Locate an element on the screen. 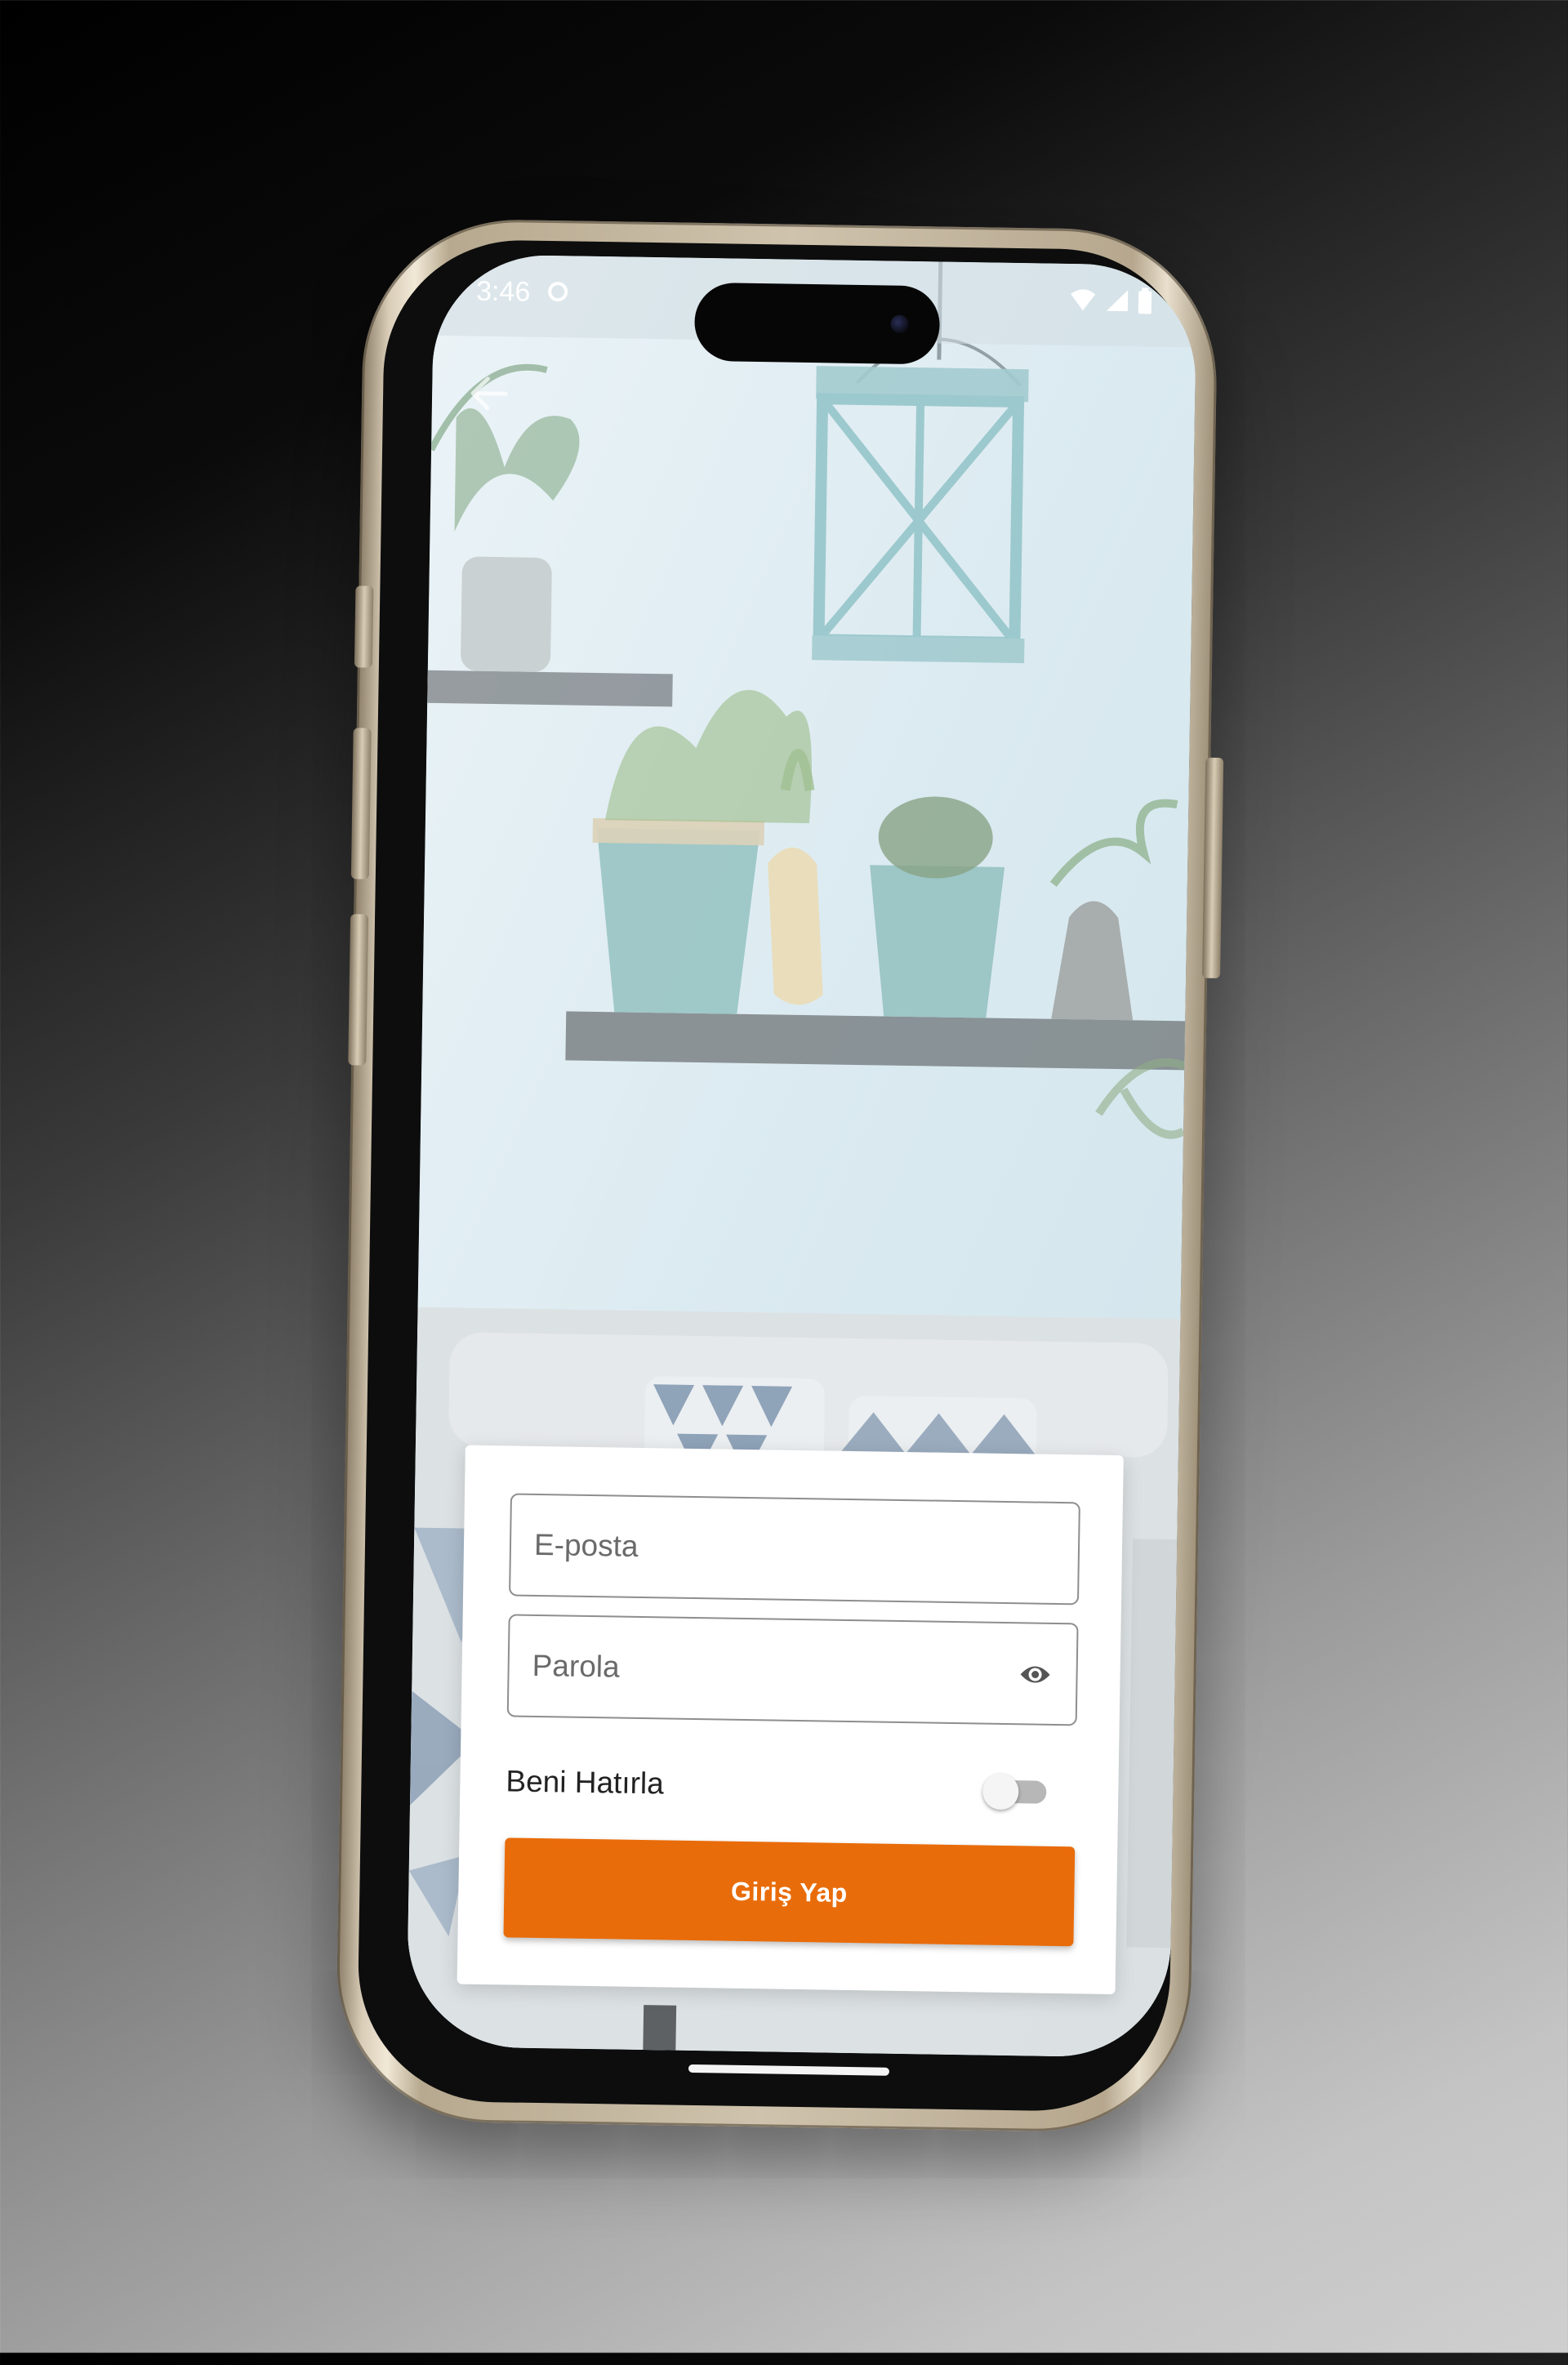 This screenshot has height=2365, width=1568. action-button is located at coordinates (364, 627).